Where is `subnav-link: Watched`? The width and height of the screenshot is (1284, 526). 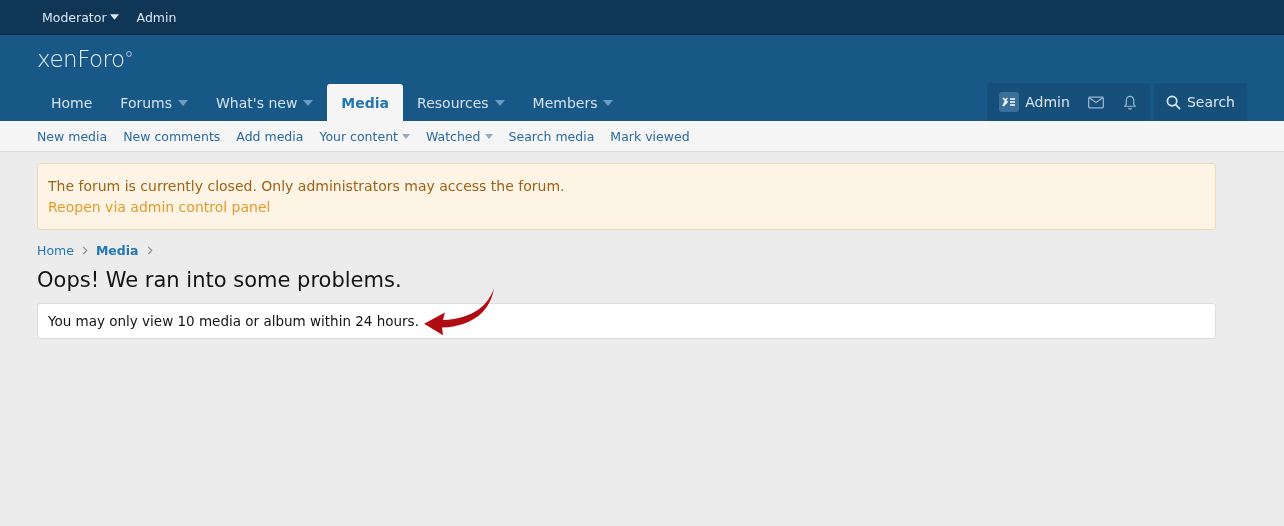
subnav-link: Watched is located at coordinates (459, 136).